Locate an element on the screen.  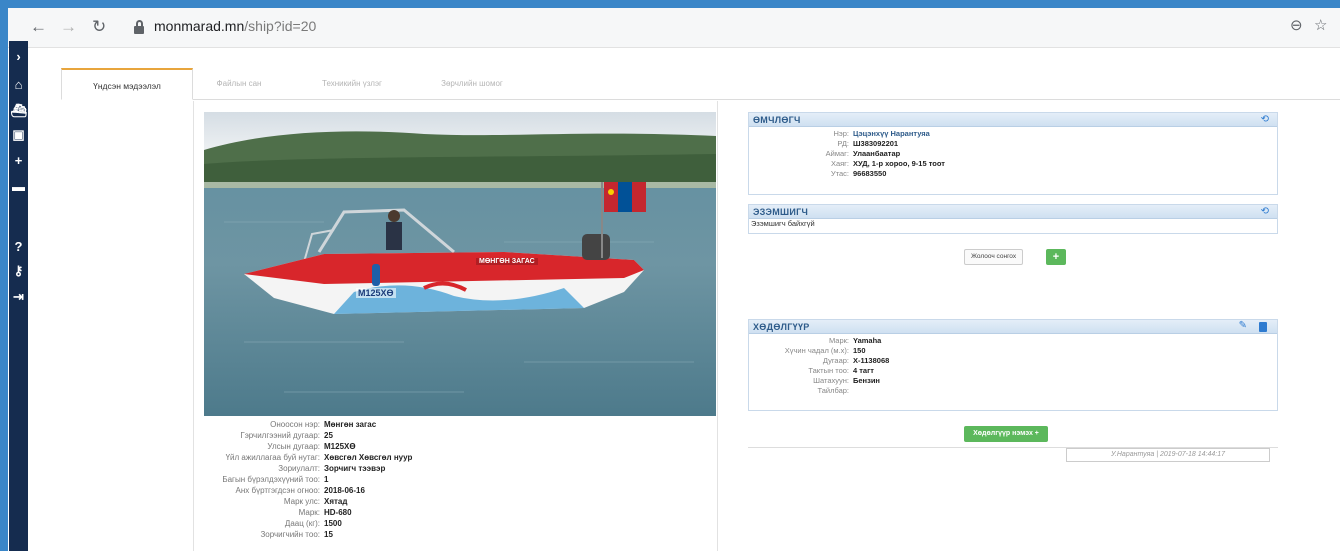
owner-row-name: Нэр: Цэцэнхүү Нарантуяа is located at coordinates (881, 133).